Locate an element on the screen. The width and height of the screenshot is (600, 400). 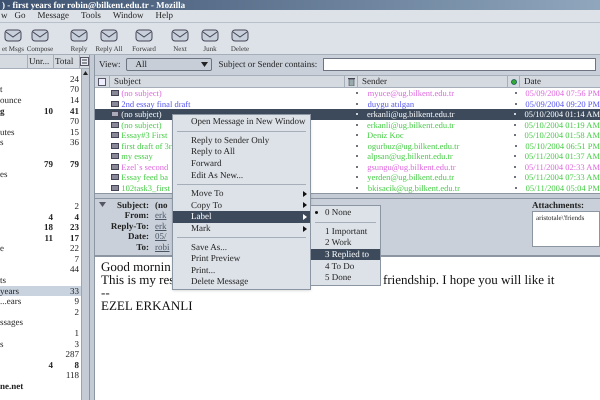
menu-item: 5 Done is located at coordinates (345, 278).